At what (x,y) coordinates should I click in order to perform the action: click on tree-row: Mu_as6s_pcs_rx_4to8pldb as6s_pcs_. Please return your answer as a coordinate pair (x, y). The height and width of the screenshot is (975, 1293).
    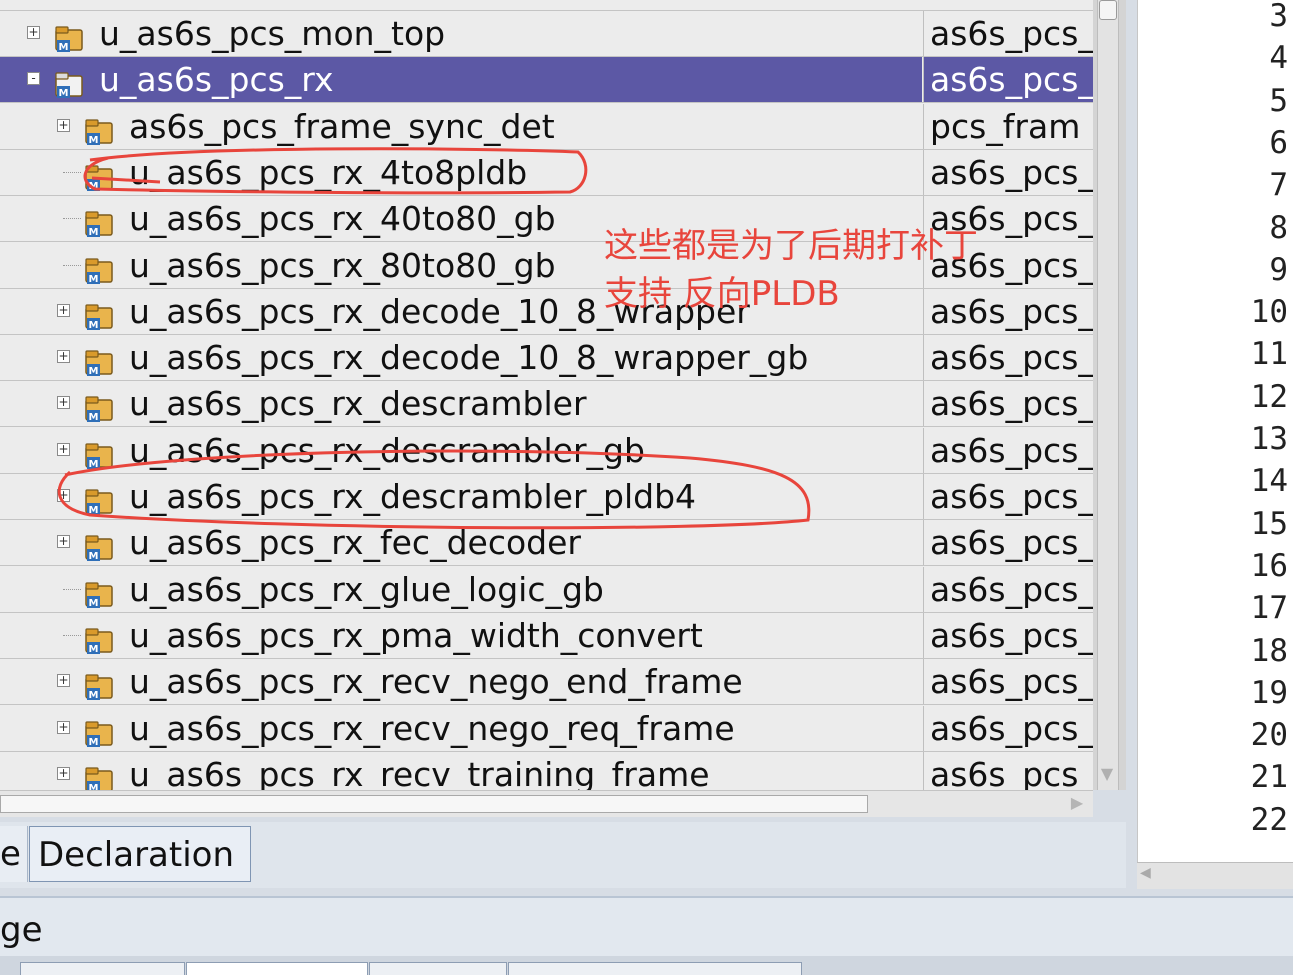
    Looking at the image, I should click on (546, 172).